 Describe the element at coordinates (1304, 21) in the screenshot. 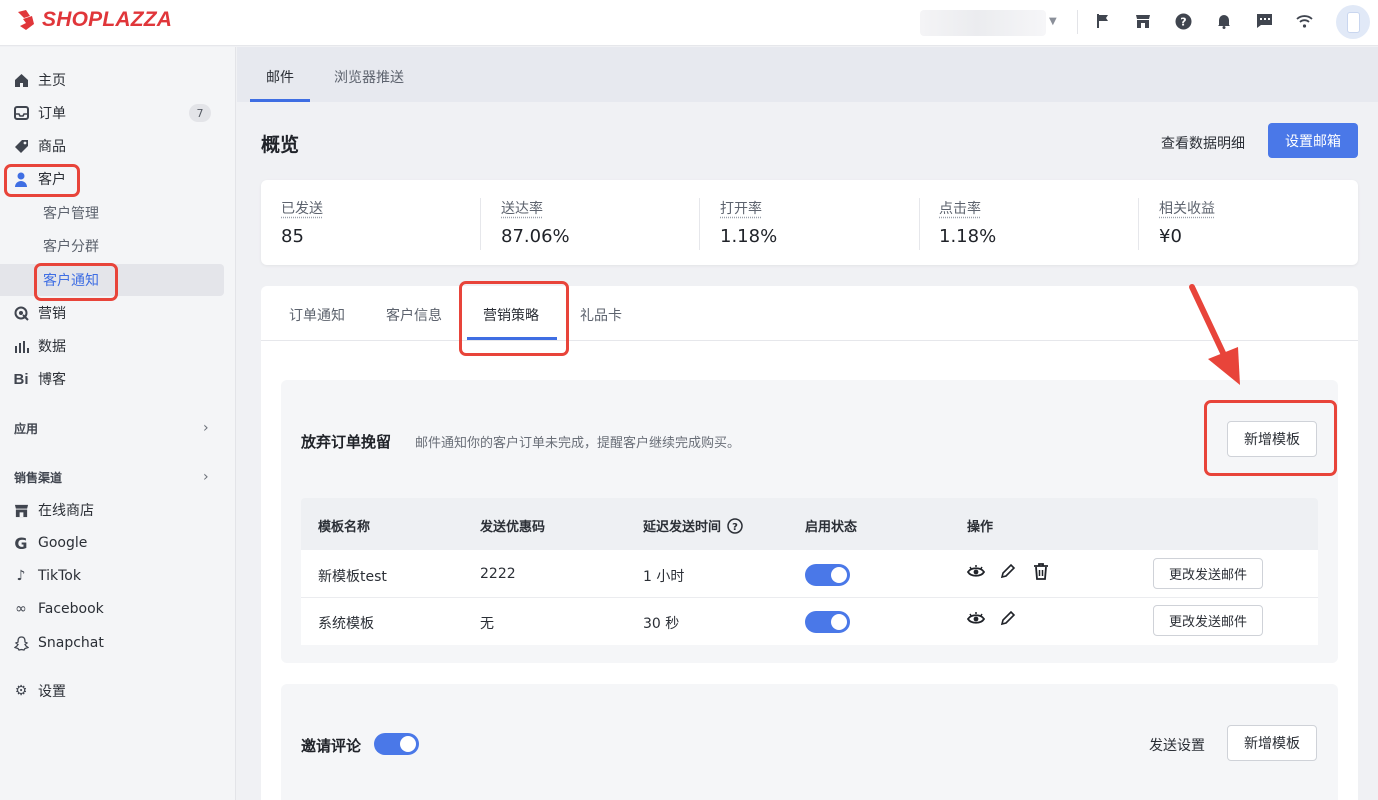

I see `wifi-icon` at that location.